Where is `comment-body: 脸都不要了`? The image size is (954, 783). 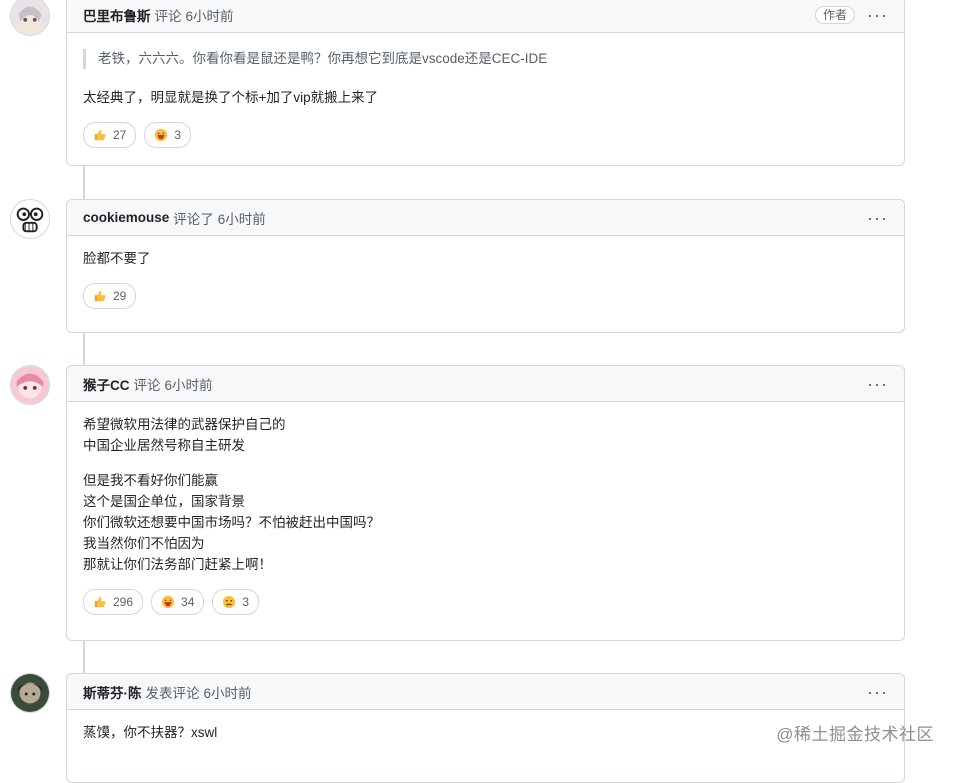
comment-body: 脸都不要了 is located at coordinates (485, 258).